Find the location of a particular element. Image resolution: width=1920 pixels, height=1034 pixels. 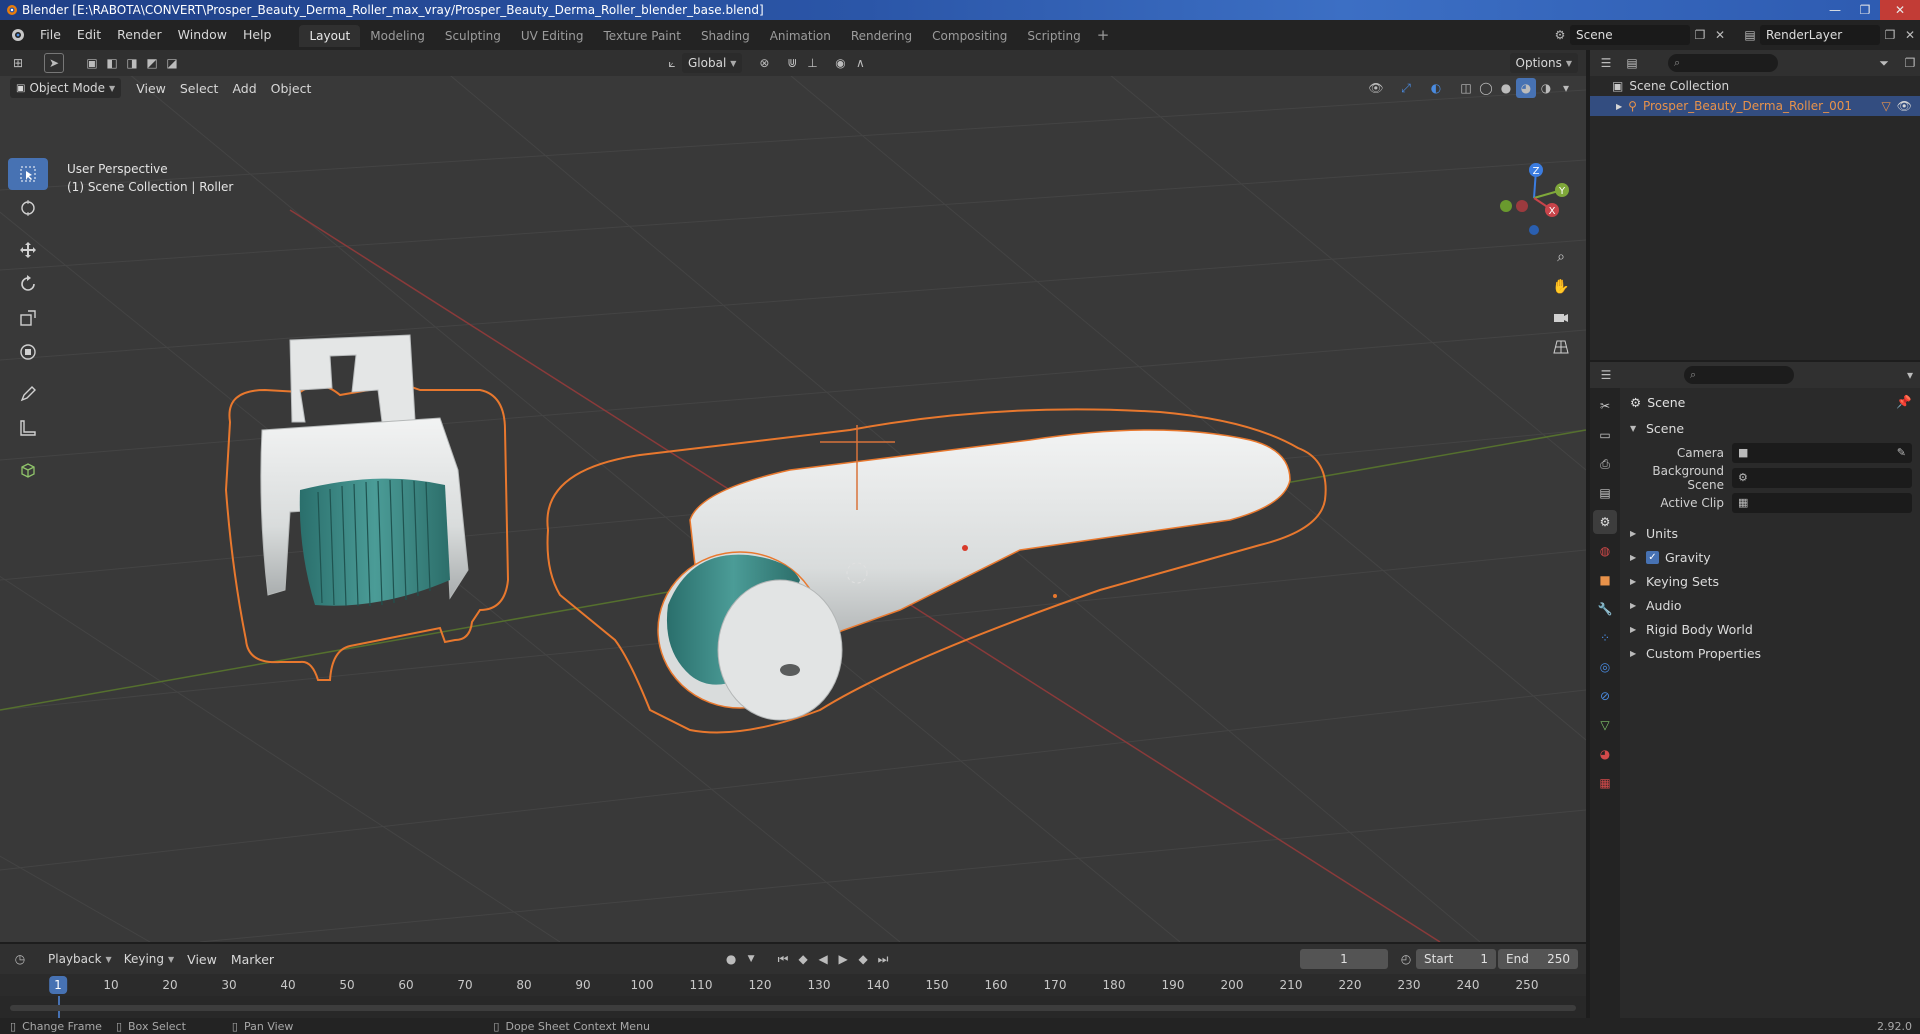

tab-modeling: Modeling is located at coordinates (397, 36).